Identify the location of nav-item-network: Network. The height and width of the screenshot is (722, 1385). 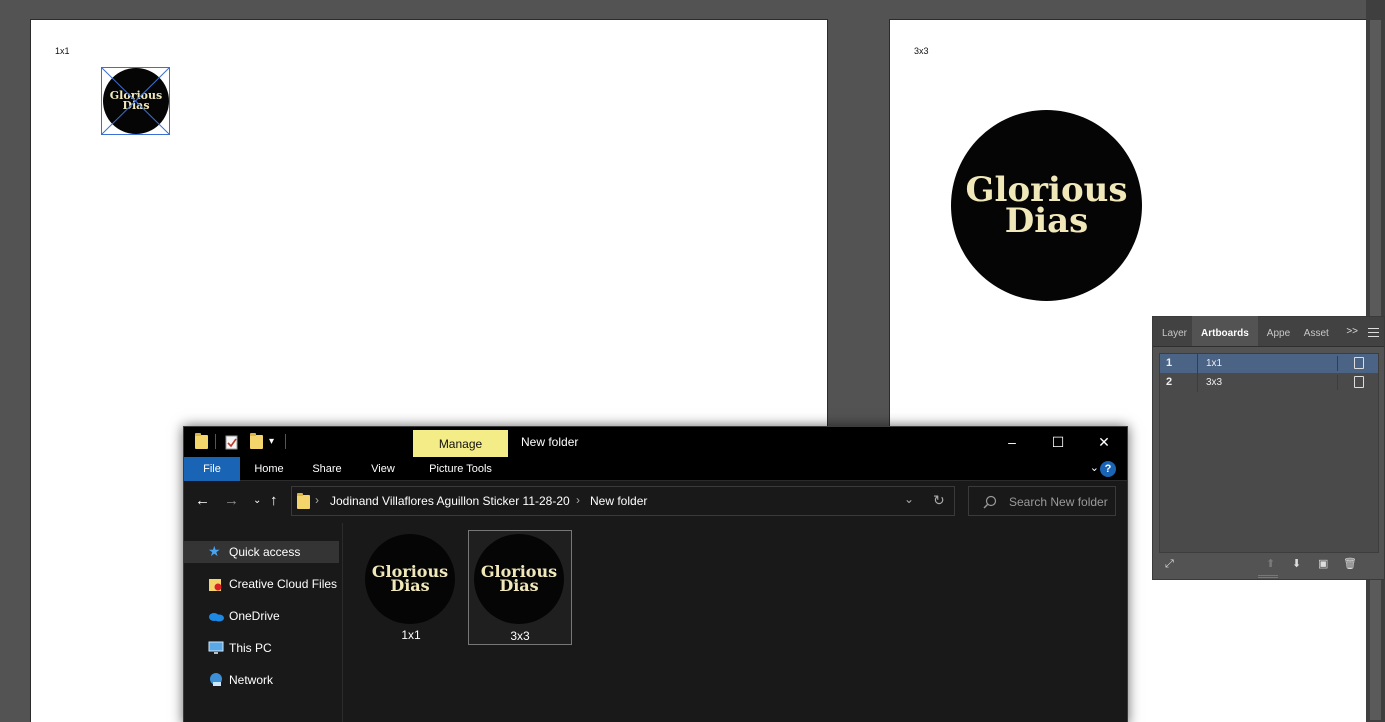
(261, 680).